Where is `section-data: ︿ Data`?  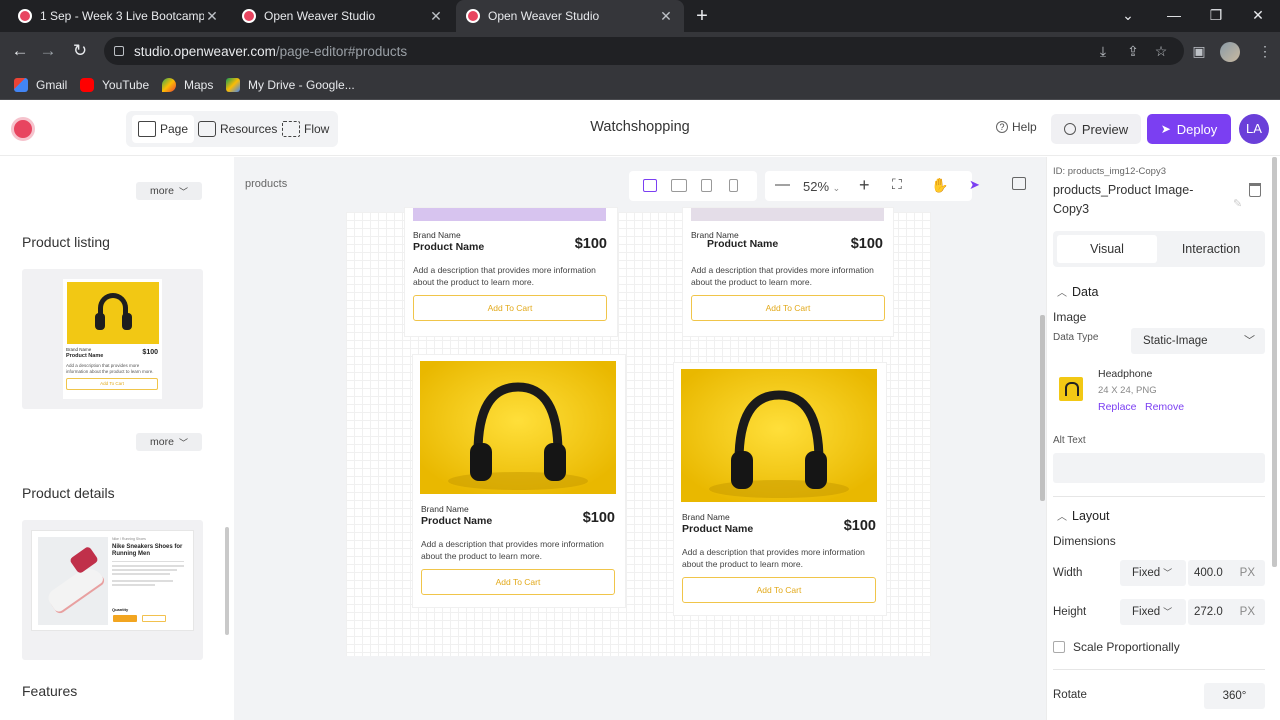
section-data: ︿ Data is located at coordinates (1077, 291).